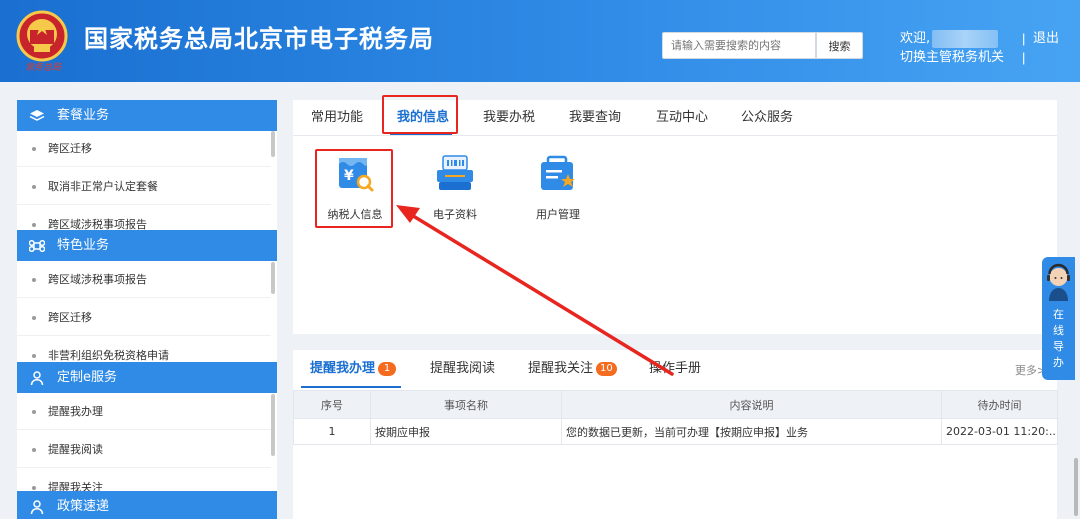  I want to click on sidebar-item: 提醒我阅读, so click(144, 450).